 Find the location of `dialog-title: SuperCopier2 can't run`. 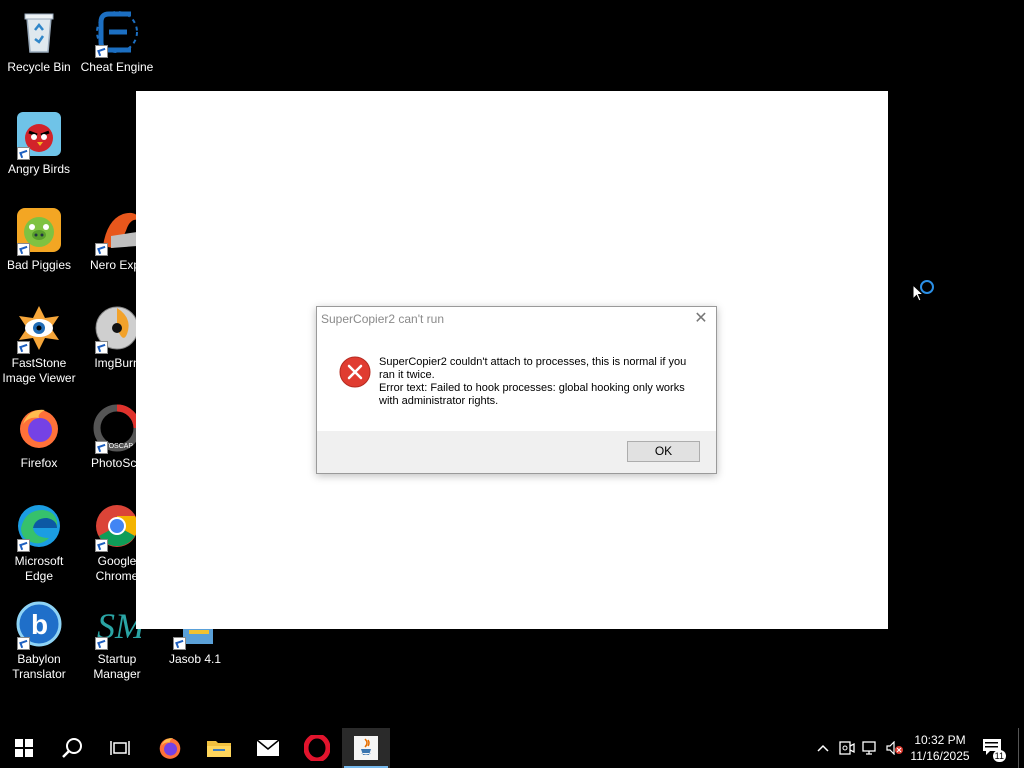

dialog-title: SuperCopier2 can't run is located at coordinates (383, 319).